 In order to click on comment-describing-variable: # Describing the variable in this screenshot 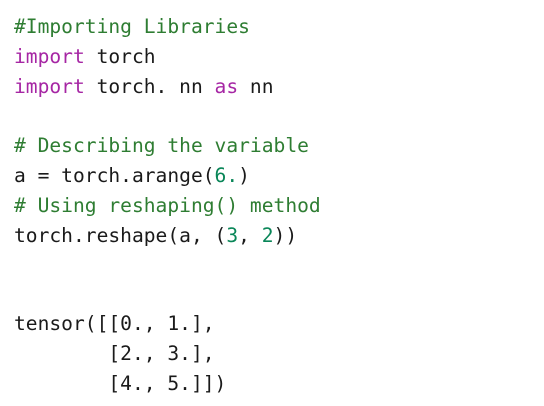, I will do `click(161, 146)`.